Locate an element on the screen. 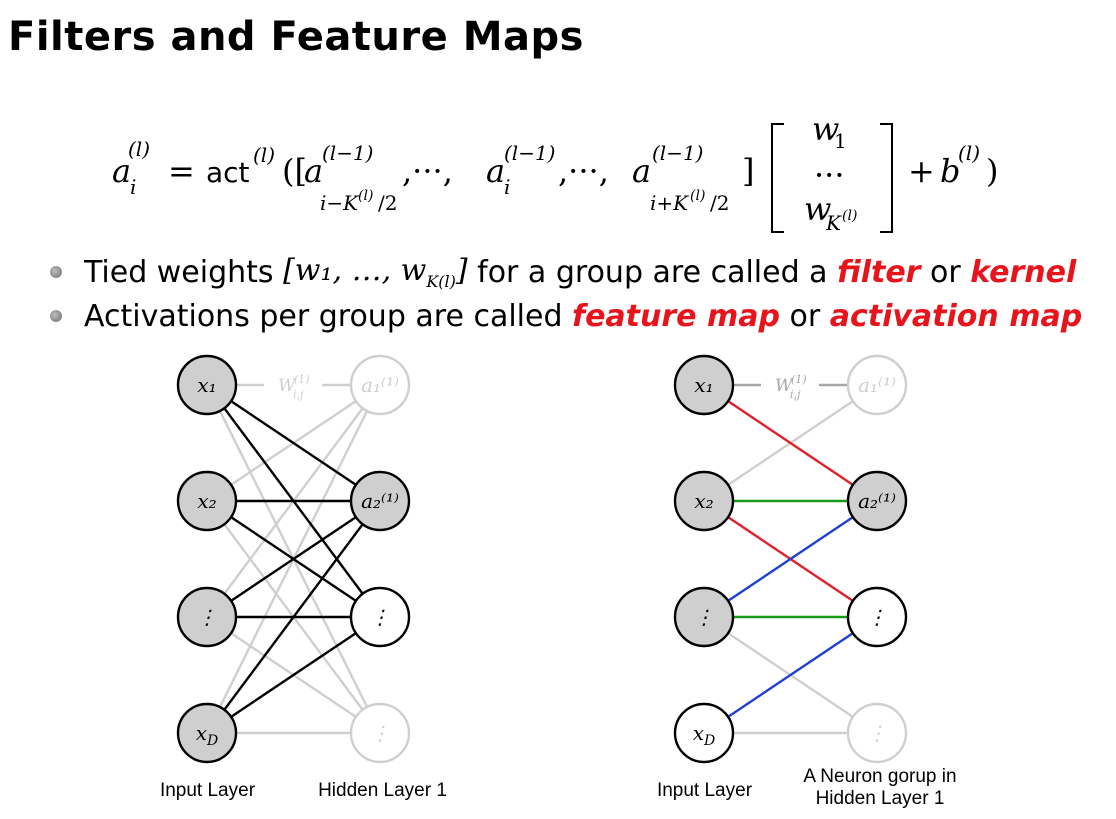 The height and width of the screenshot is (819, 1116). bullet-1-or: or is located at coordinates (945, 272).